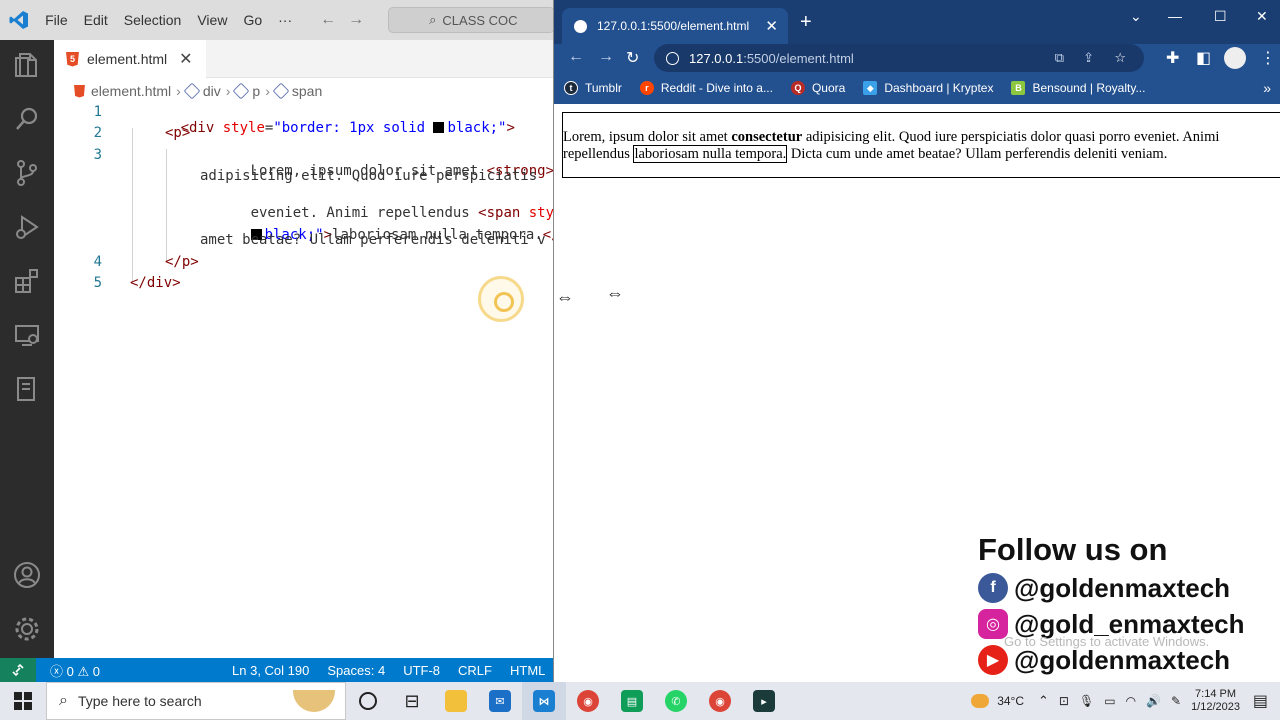 The image size is (1280, 720). I want to click on temperature: 34°C, so click(1010, 701).